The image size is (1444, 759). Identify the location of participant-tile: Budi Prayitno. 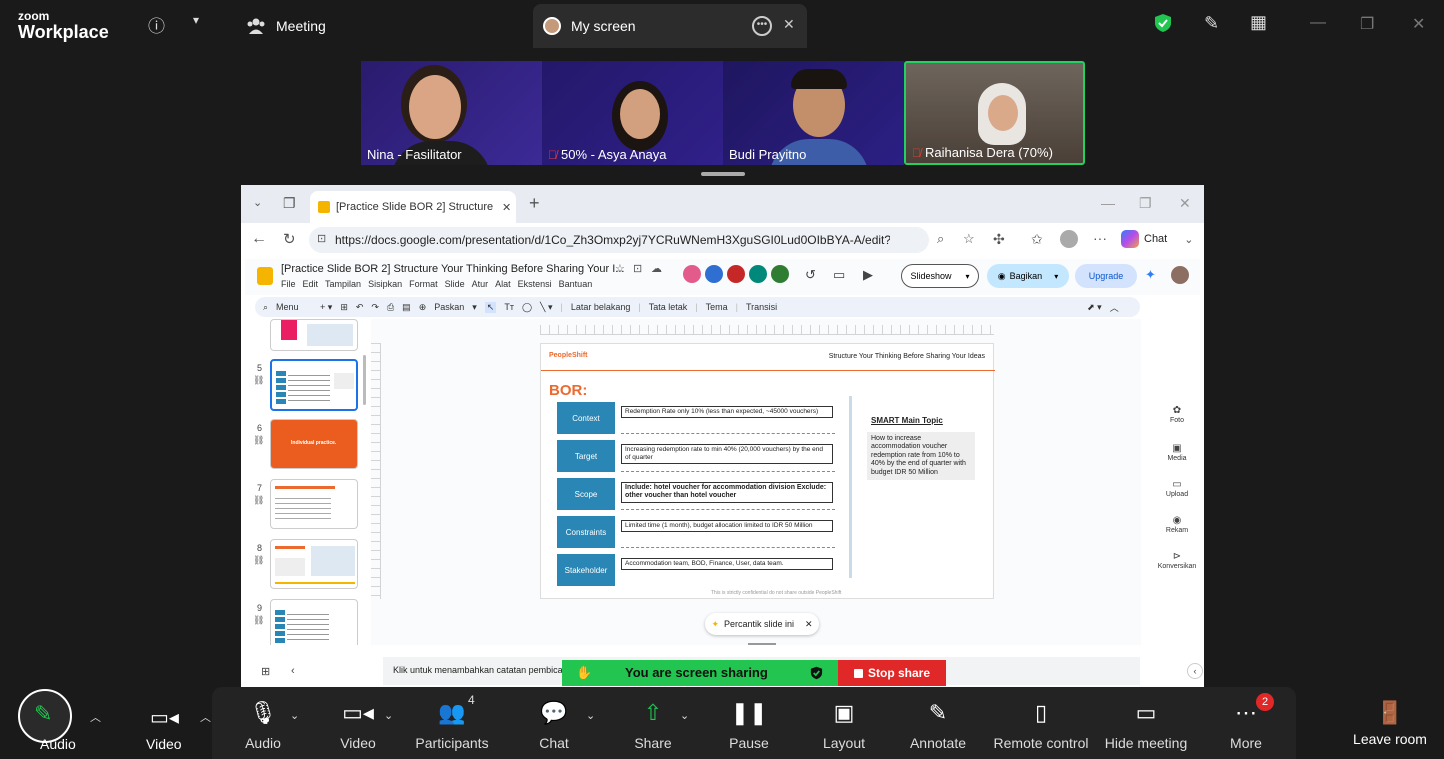
(813, 113).